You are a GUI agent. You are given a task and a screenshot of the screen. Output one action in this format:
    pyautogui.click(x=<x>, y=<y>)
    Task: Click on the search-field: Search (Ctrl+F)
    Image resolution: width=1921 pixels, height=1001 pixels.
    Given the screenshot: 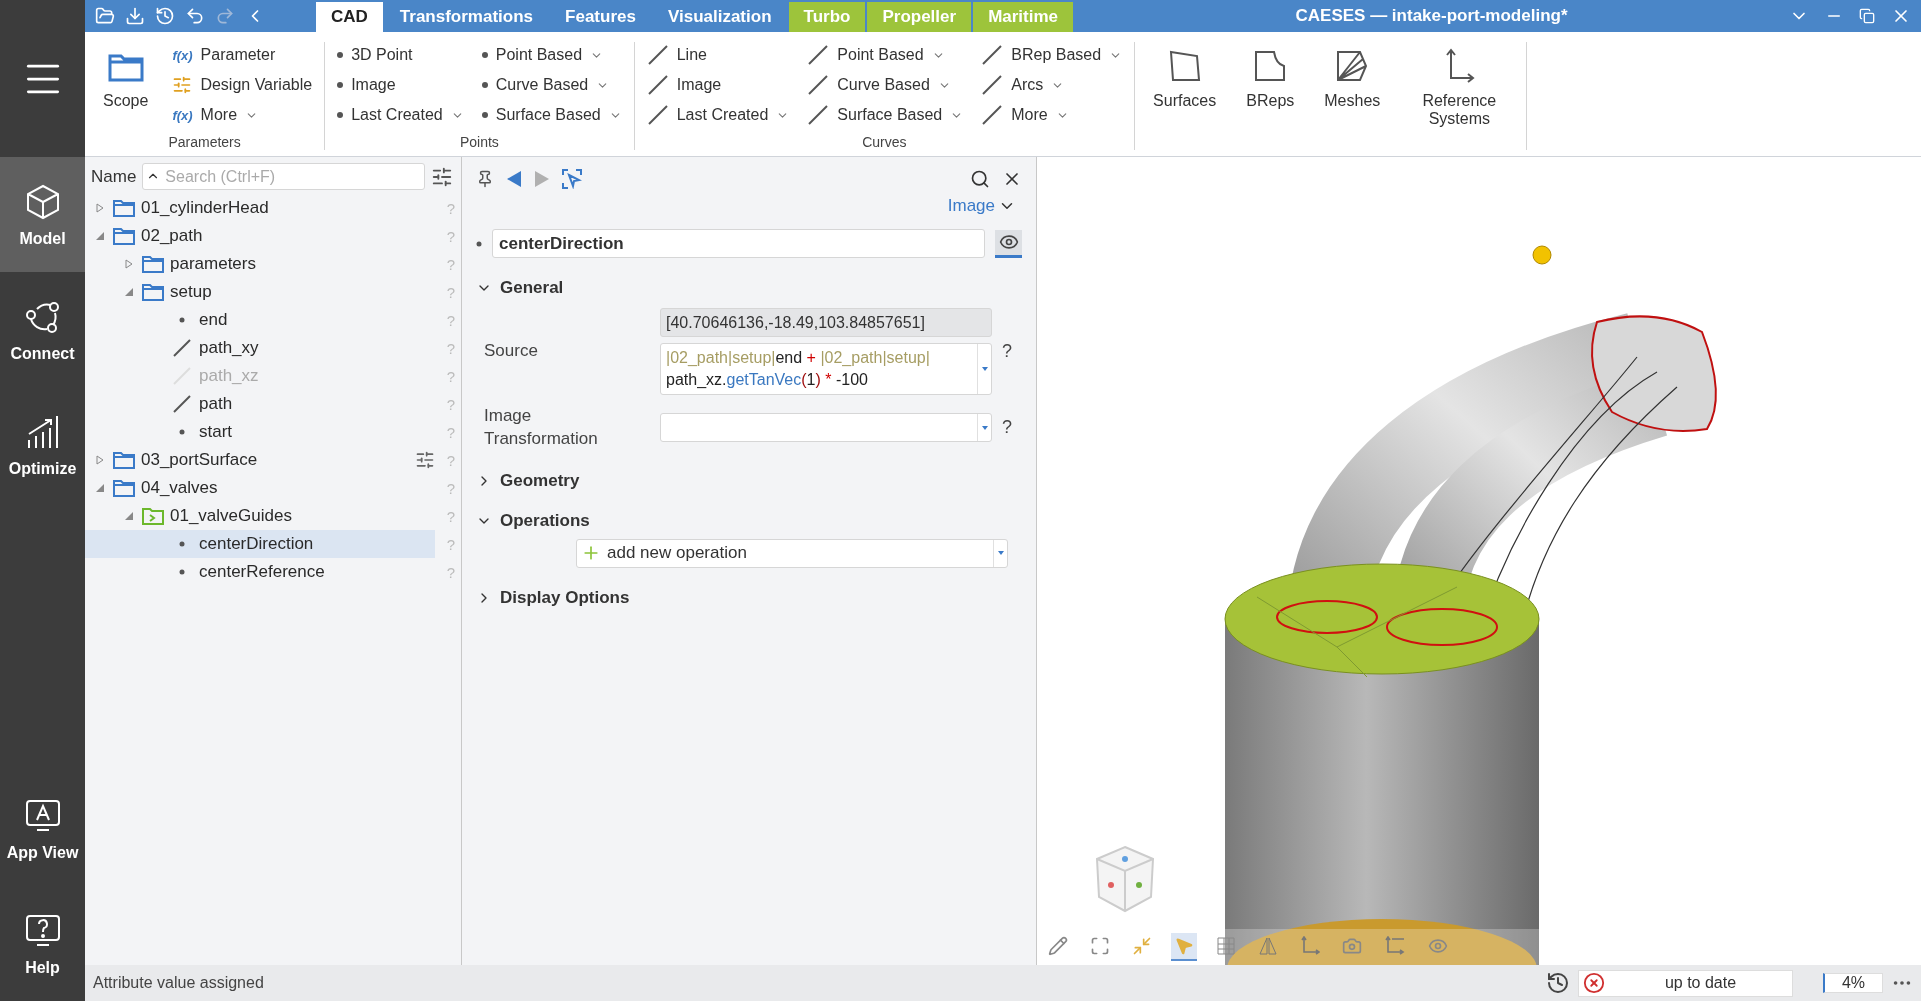 What is the action you would take?
    pyautogui.click(x=283, y=176)
    